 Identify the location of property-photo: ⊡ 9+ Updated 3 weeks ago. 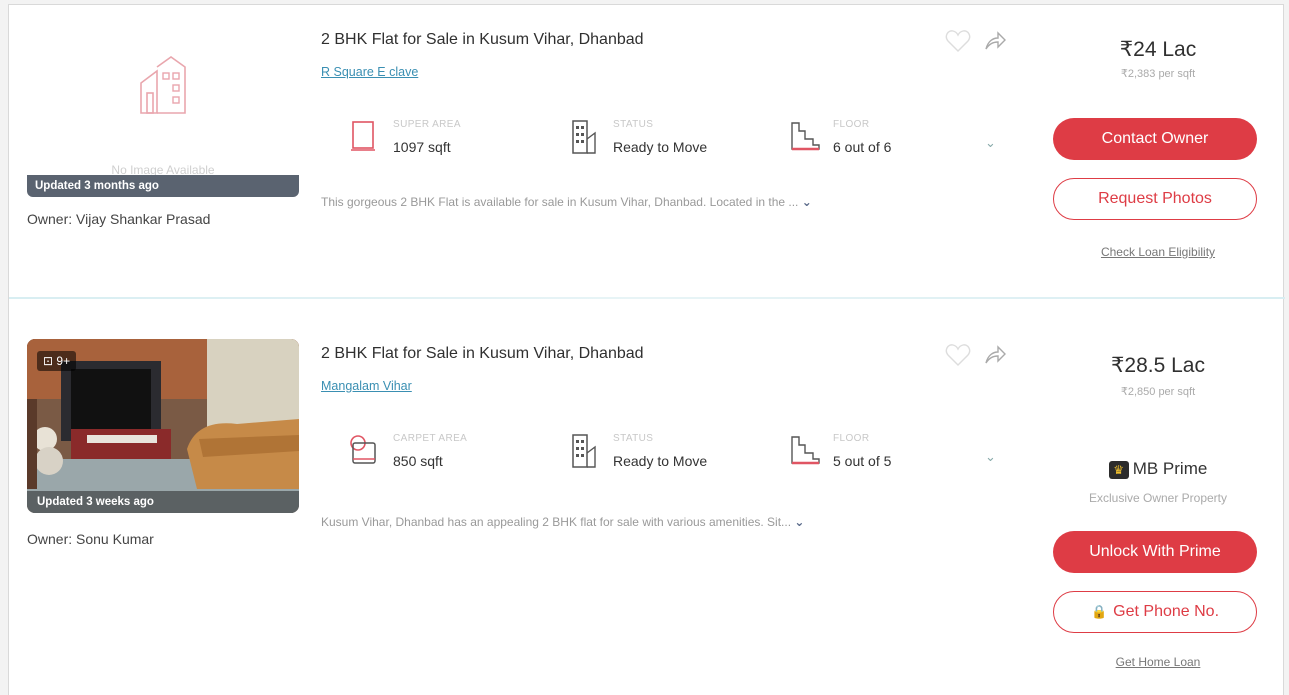
(163, 426).